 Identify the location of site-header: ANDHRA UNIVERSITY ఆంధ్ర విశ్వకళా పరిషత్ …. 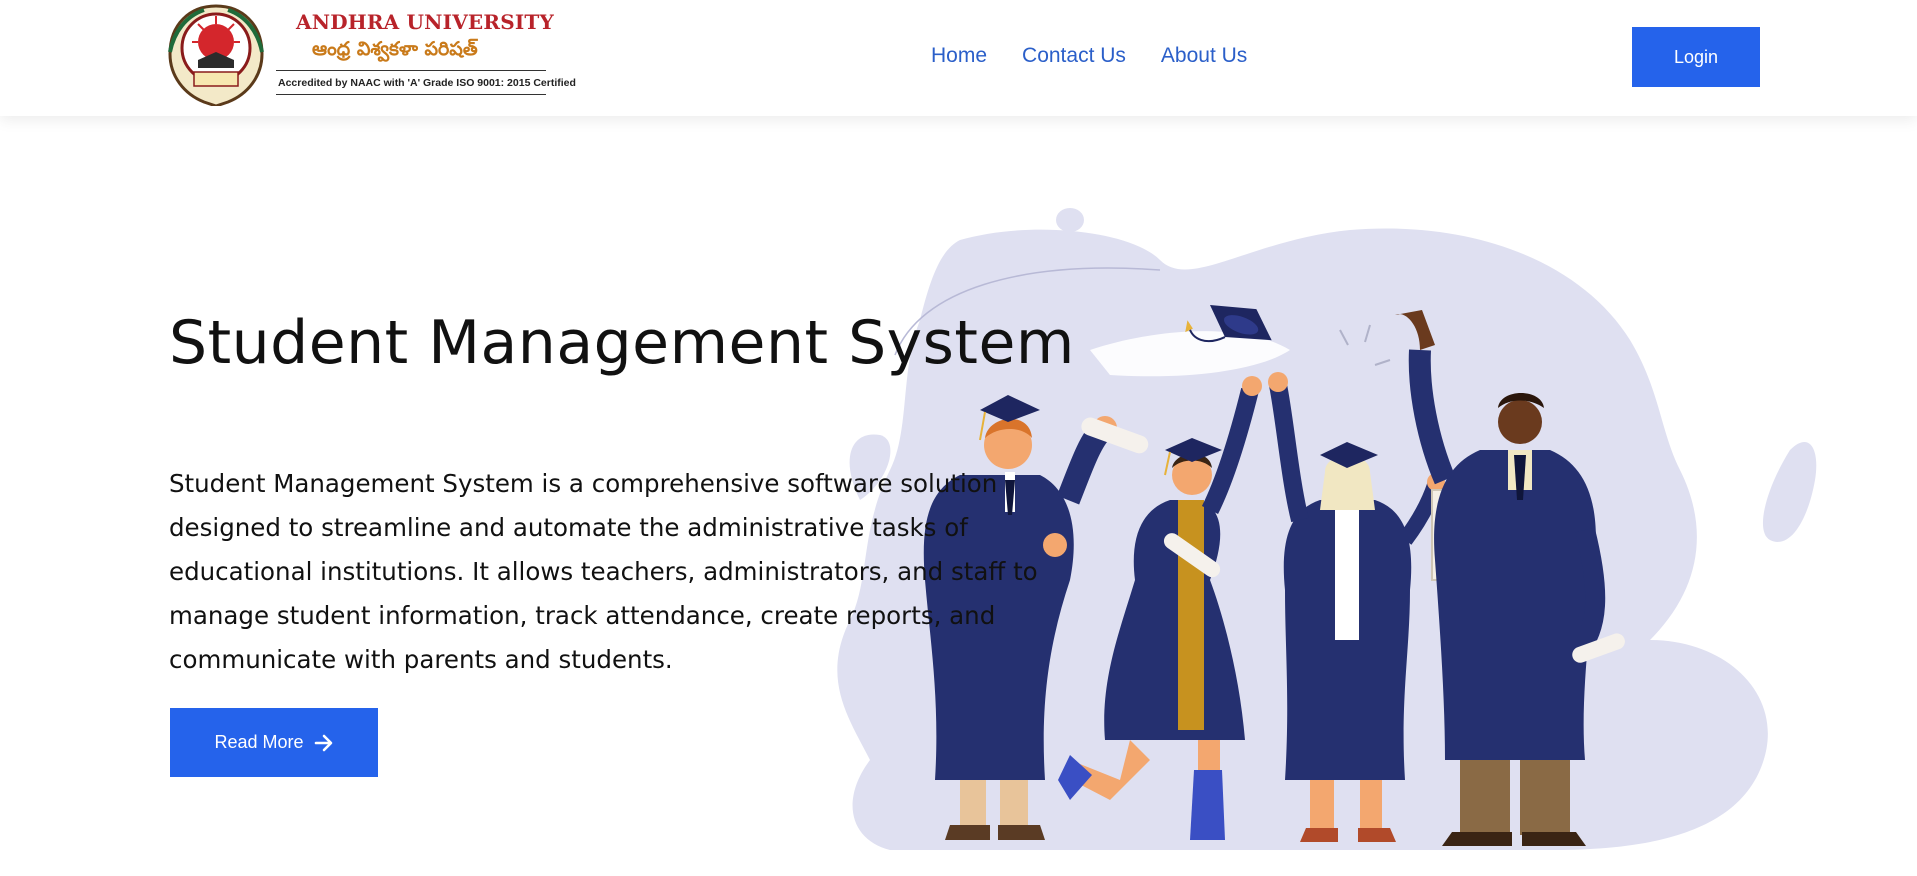
(958, 58).